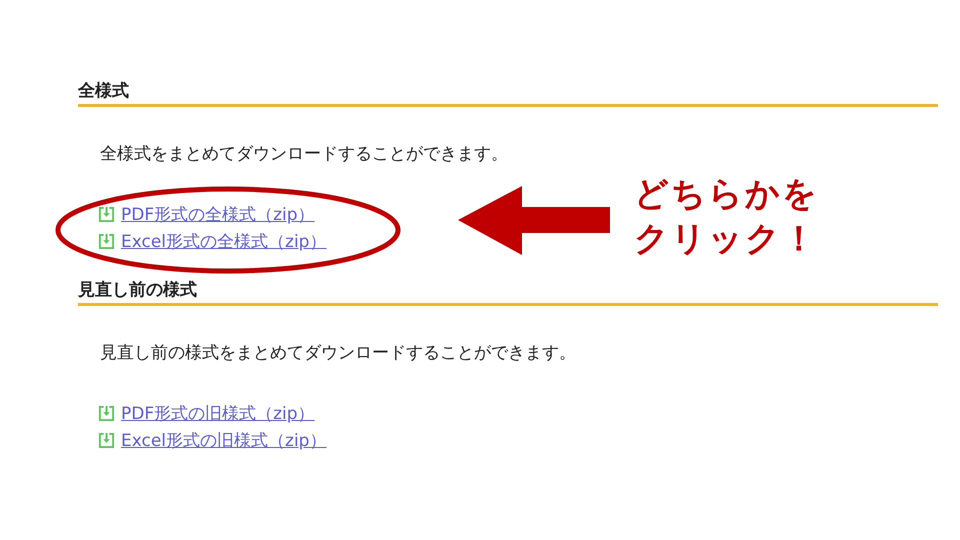 Image resolution: width=960 pixels, height=540 pixels. What do you see at coordinates (223, 241) in the screenshot?
I see `download-link: Excel形式の全様式（zip）` at bounding box center [223, 241].